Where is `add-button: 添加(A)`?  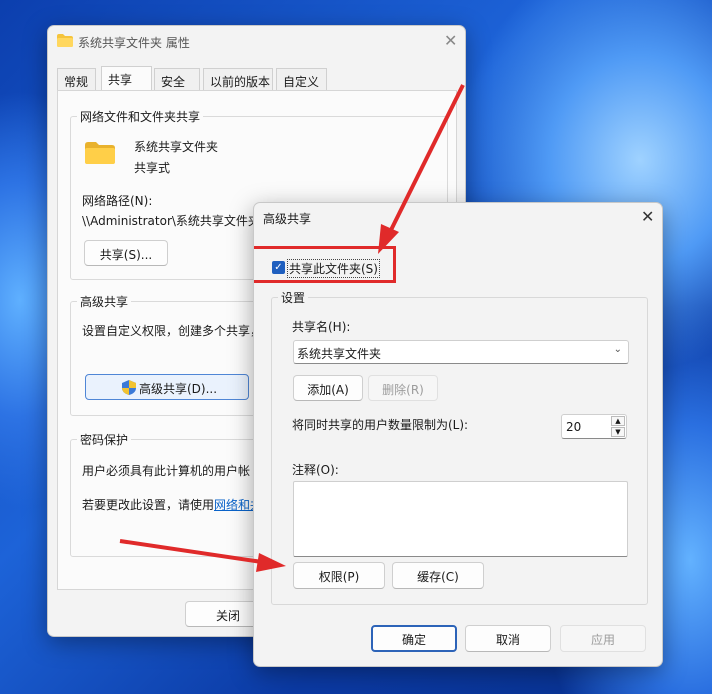 add-button: 添加(A) is located at coordinates (328, 388).